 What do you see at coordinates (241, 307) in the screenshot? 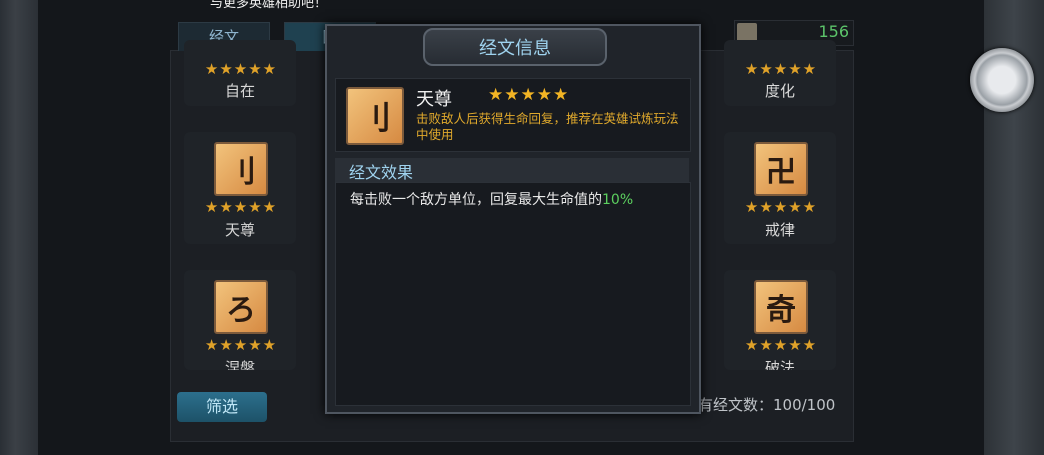
I see `scripture-icon: ろ` at bounding box center [241, 307].